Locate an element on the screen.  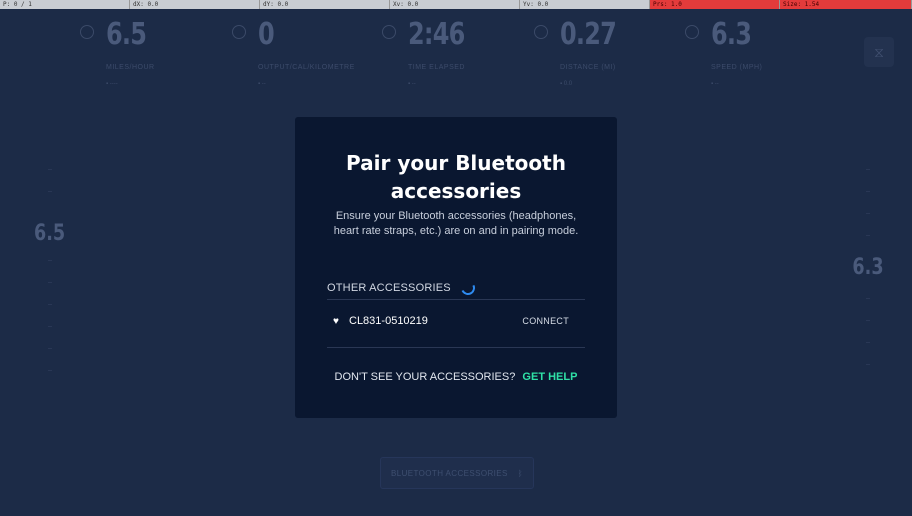
other-accessories-section: OTHER ACCESSORIES is located at coordinates (456, 288).